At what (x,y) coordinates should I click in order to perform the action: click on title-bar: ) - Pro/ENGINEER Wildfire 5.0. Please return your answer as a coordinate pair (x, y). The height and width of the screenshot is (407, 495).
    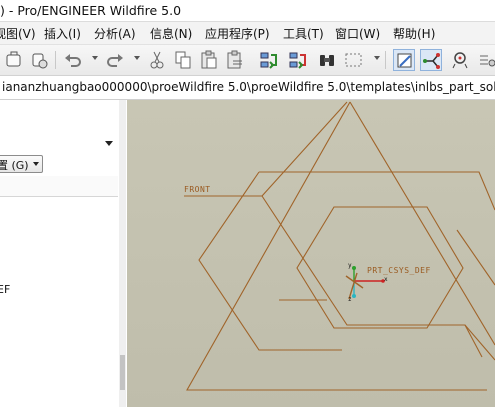
    Looking at the image, I should click on (247, 11).